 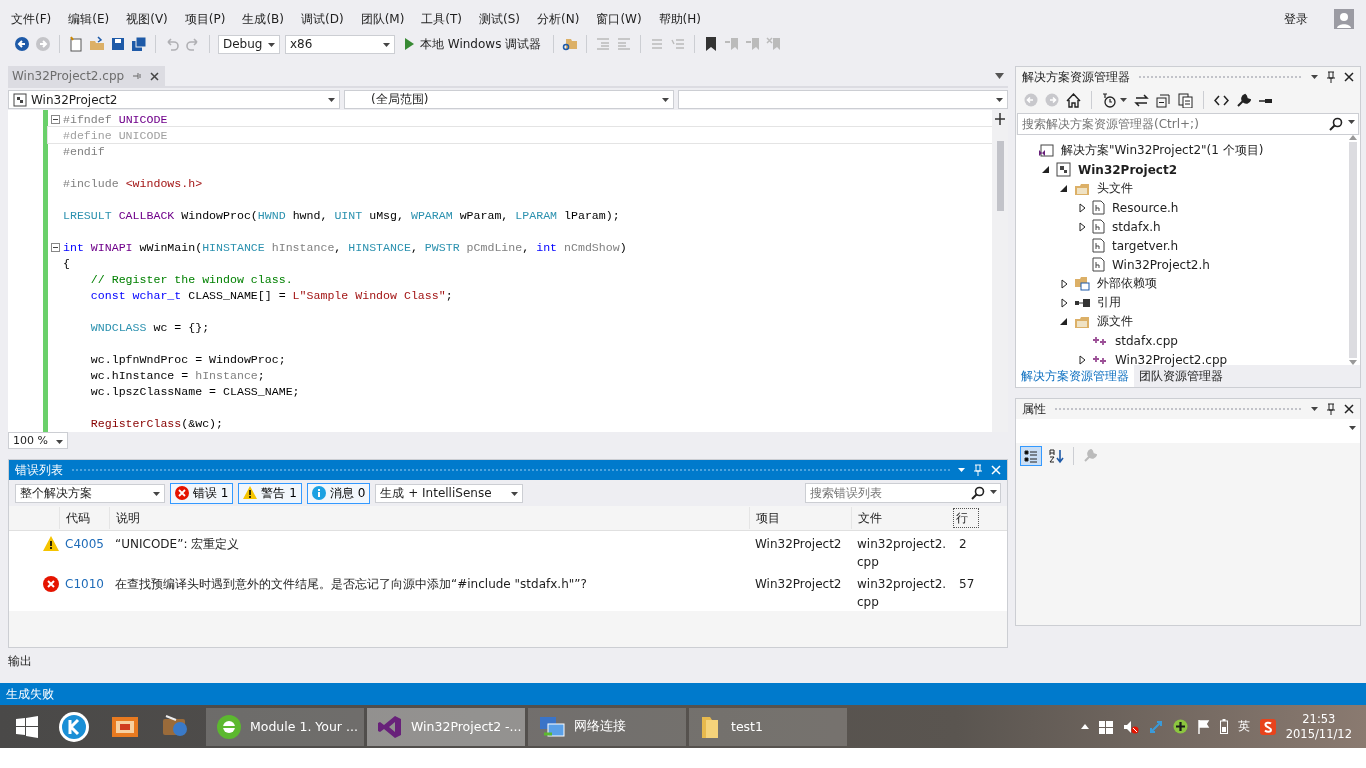 I want to click on column-header: 文件, so click(x=902, y=518).